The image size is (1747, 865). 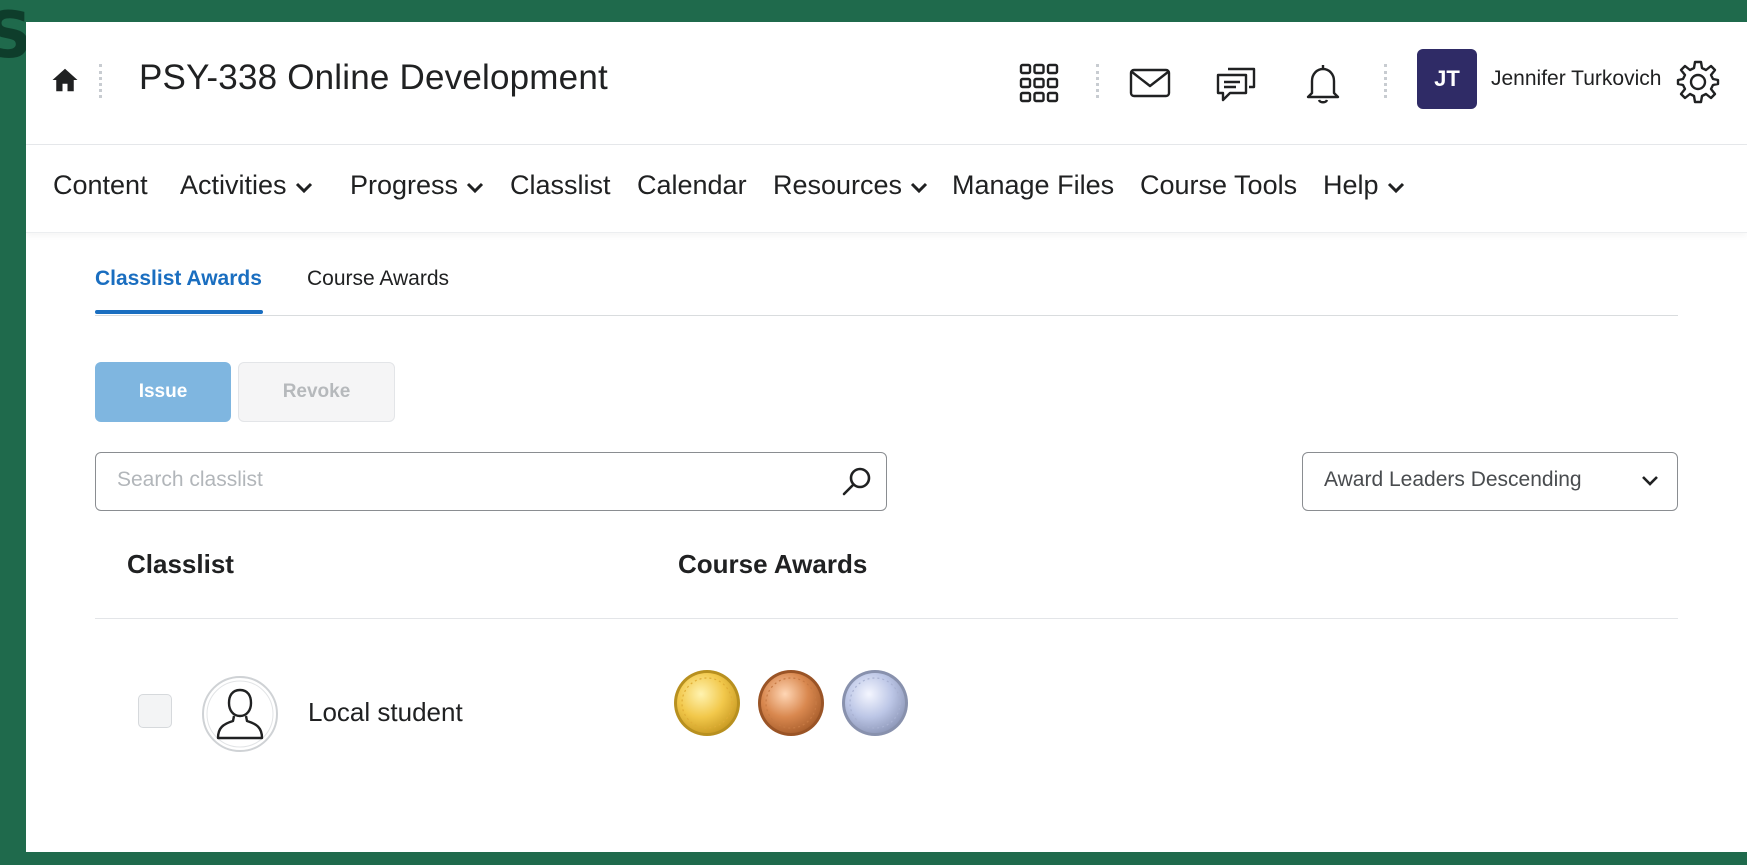 What do you see at coordinates (773, 564) in the screenshot?
I see `column-header-course-awards: Course Awards` at bounding box center [773, 564].